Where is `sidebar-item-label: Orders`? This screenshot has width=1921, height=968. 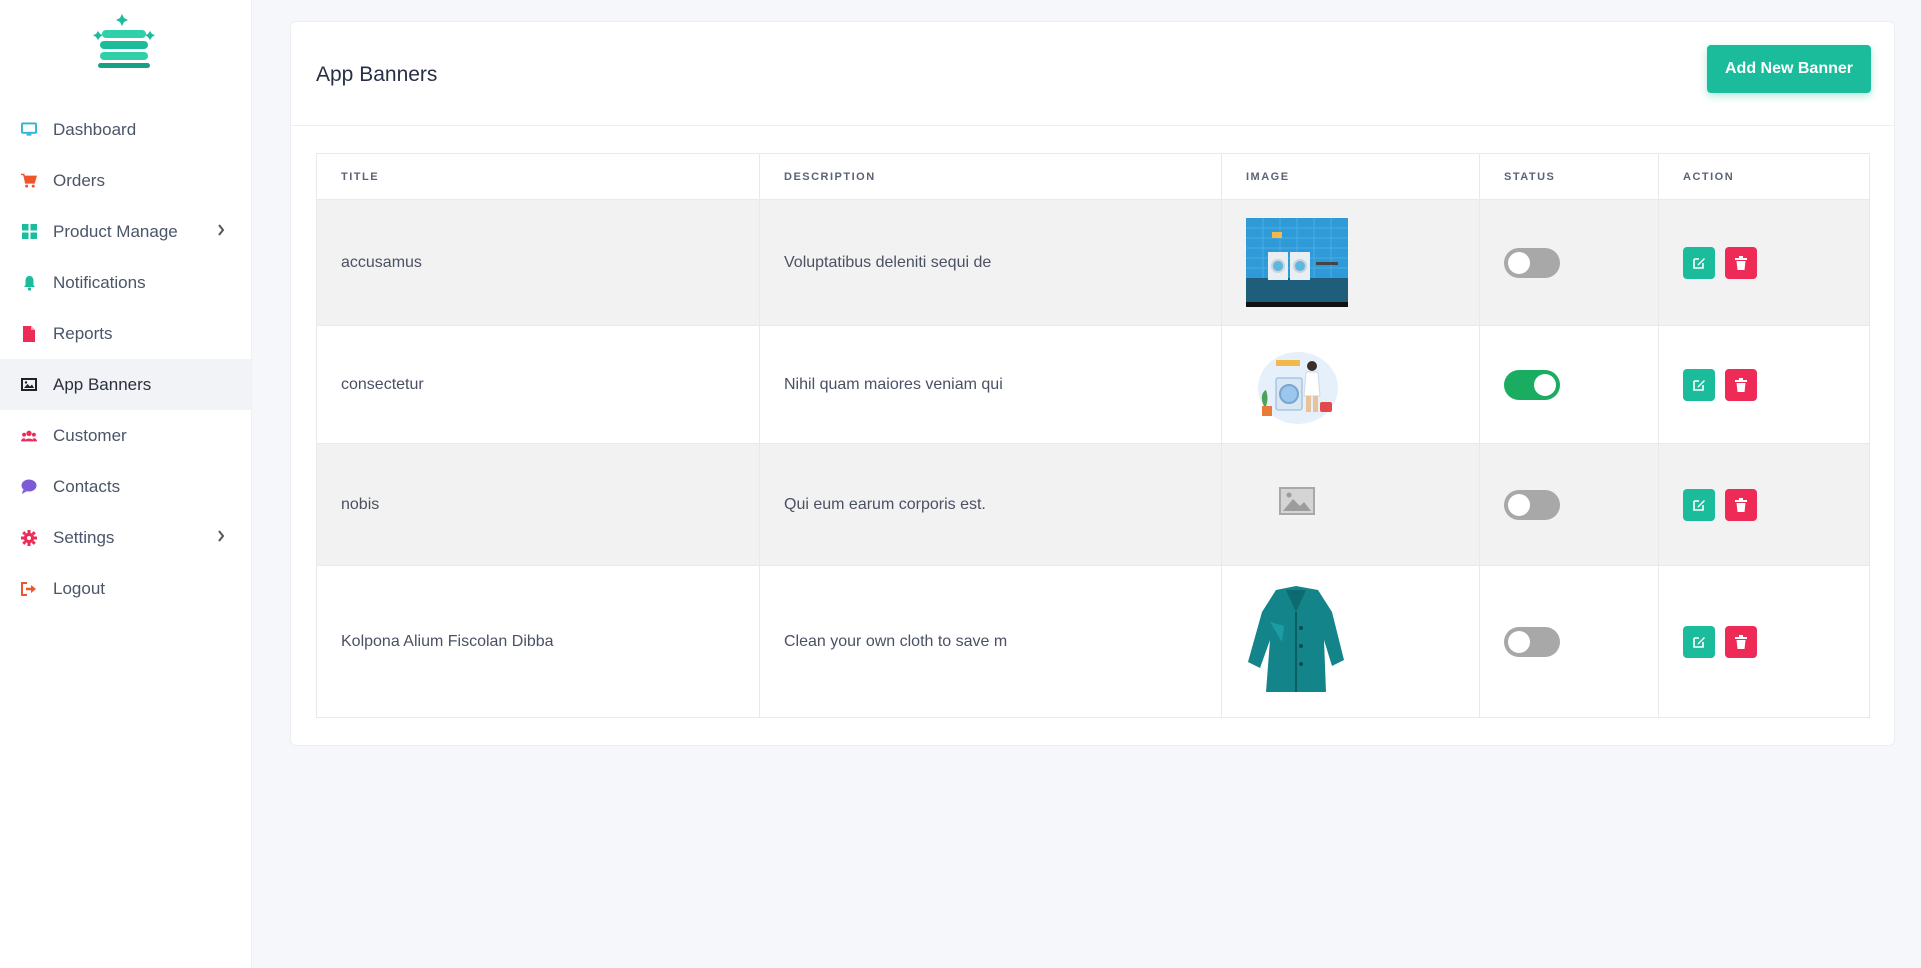 sidebar-item-label: Orders is located at coordinates (79, 180).